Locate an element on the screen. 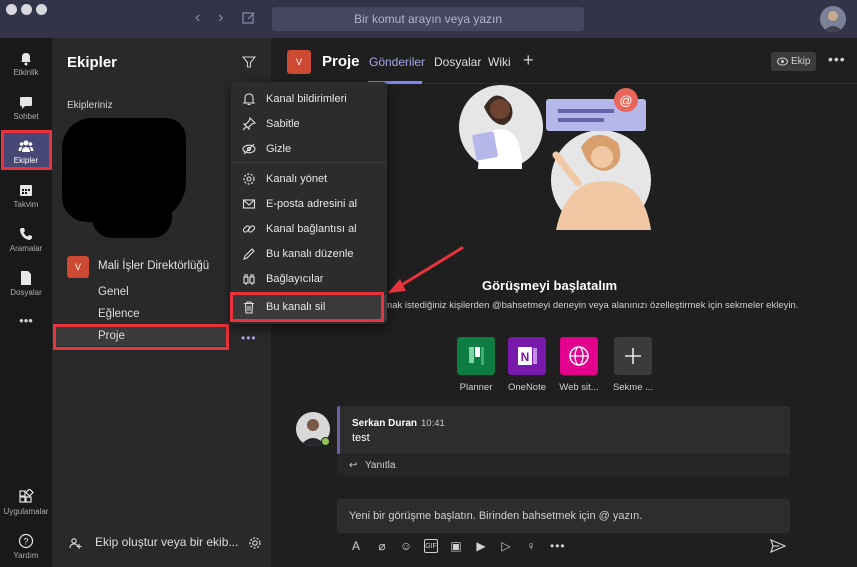 The width and height of the screenshot is (857, 567). back-arrow-icon: ‹ is located at coordinates (197, 18).